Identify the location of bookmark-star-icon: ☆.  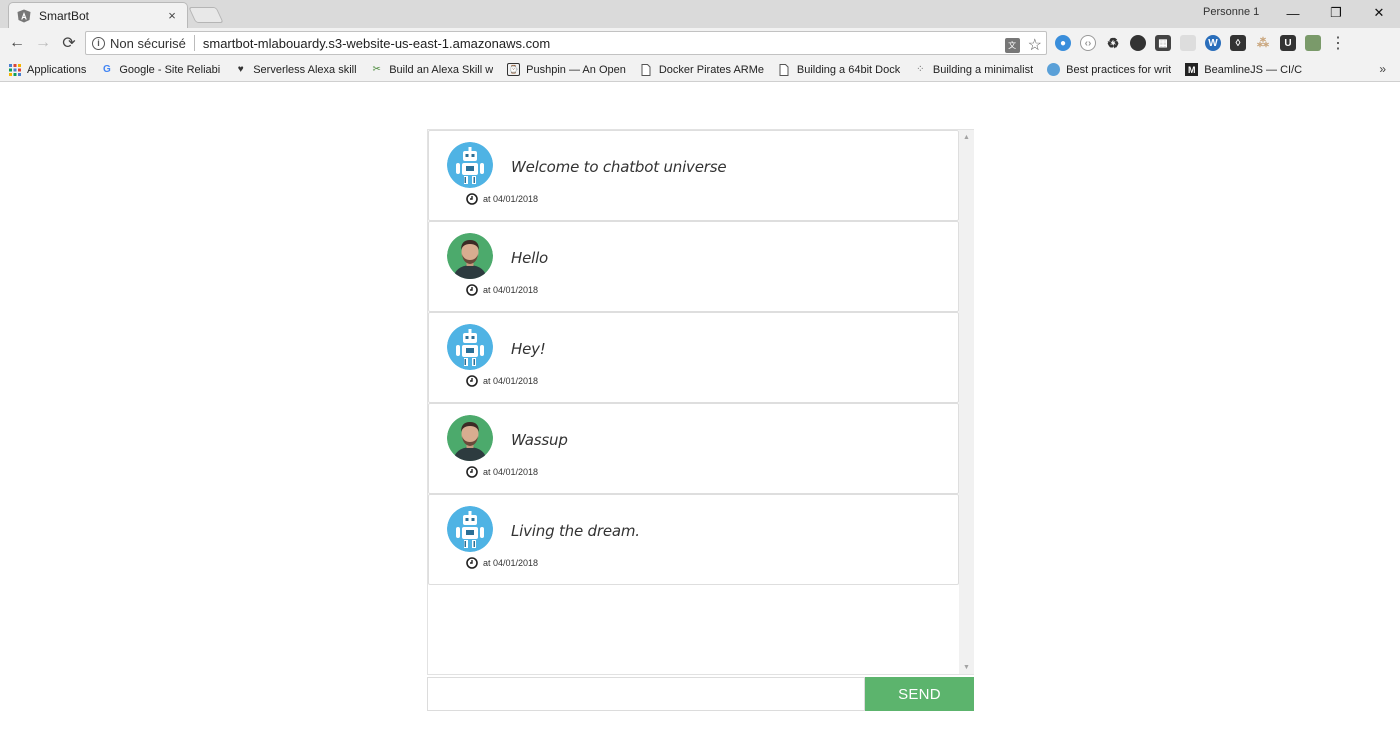
(1035, 45).